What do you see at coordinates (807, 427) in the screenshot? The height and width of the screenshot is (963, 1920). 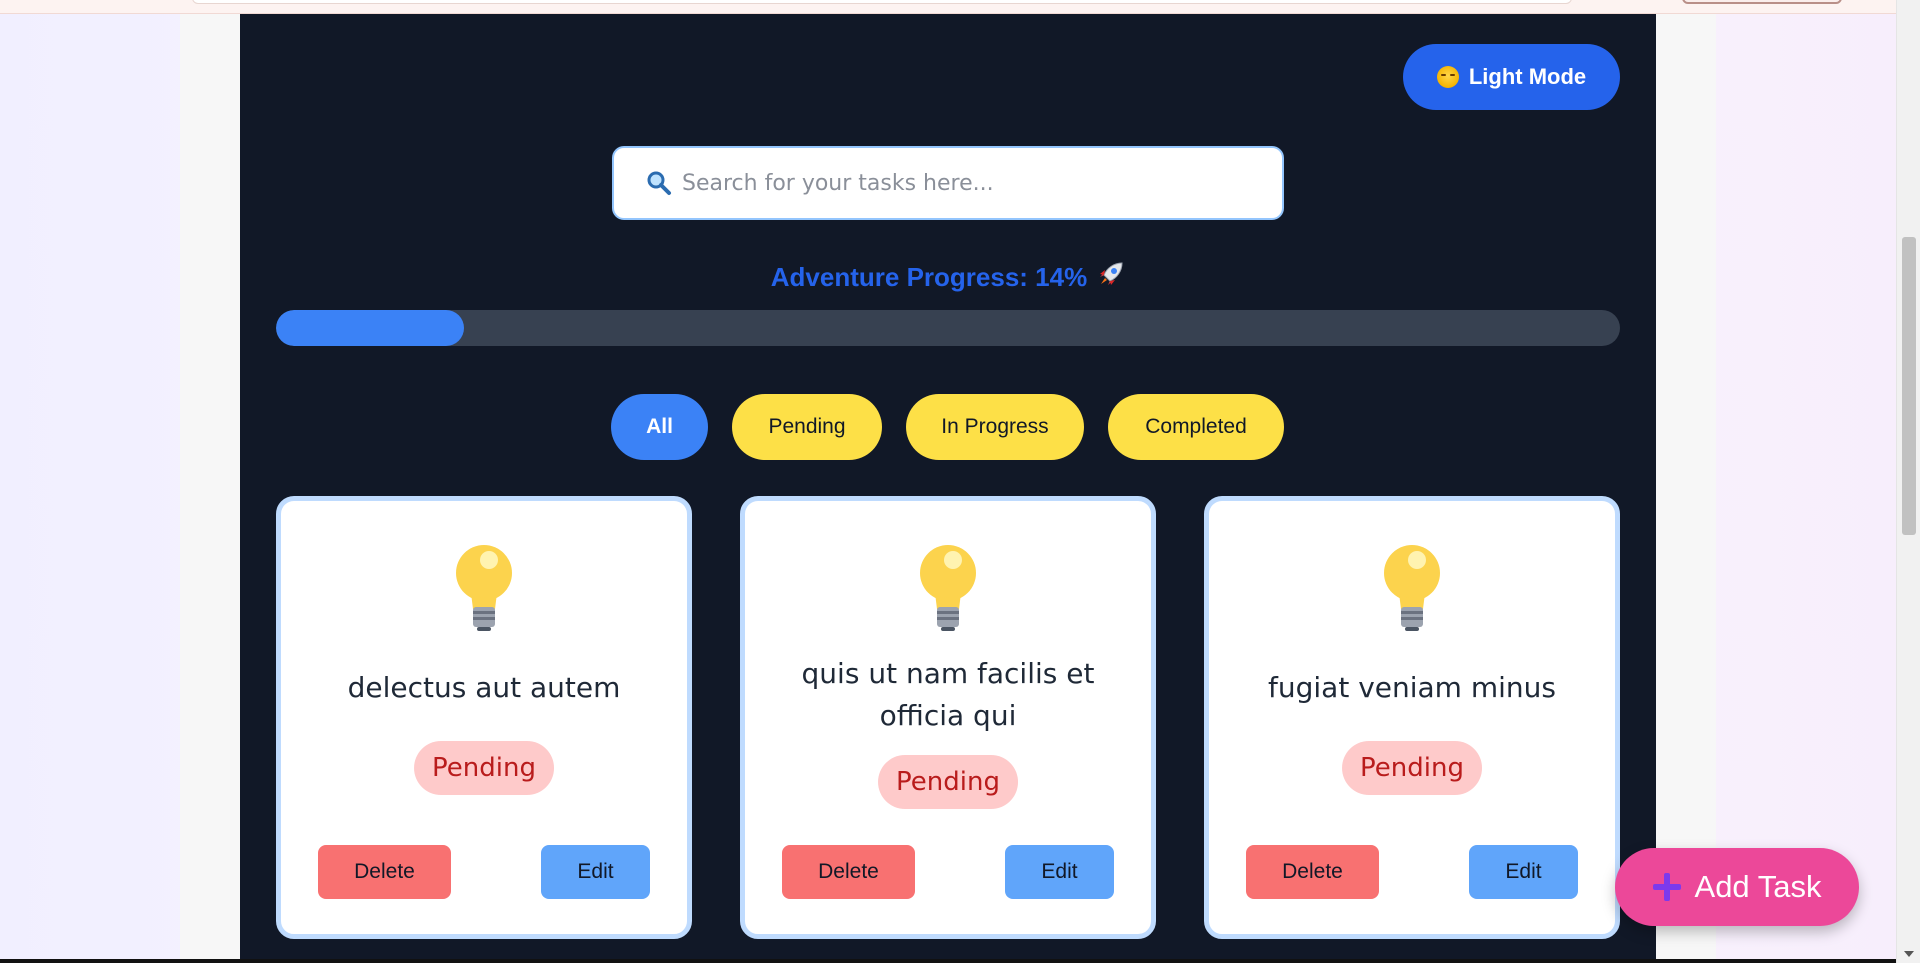 I see `filter-pending-button: Pending` at bounding box center [807, 427].